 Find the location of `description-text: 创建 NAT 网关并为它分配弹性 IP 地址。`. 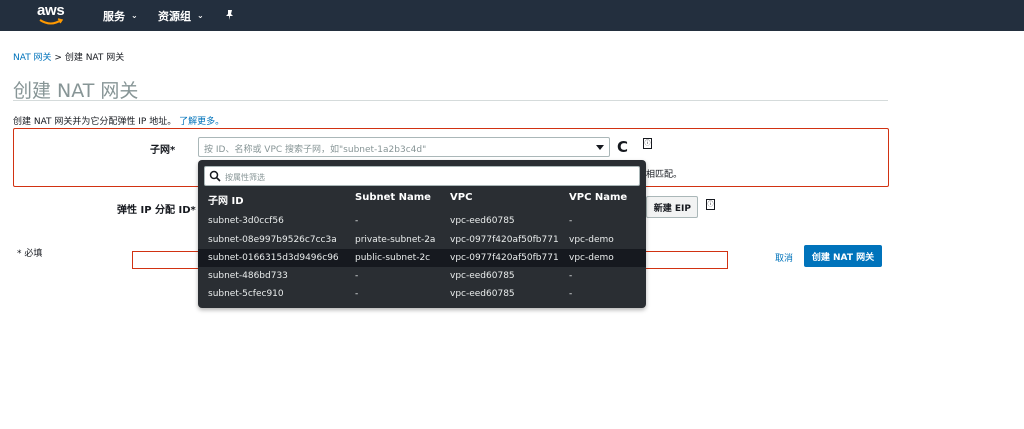

description-text: 创建 NAT 网关并为它分配弹性 IP 地址。 is located at coordinates (95, 122).